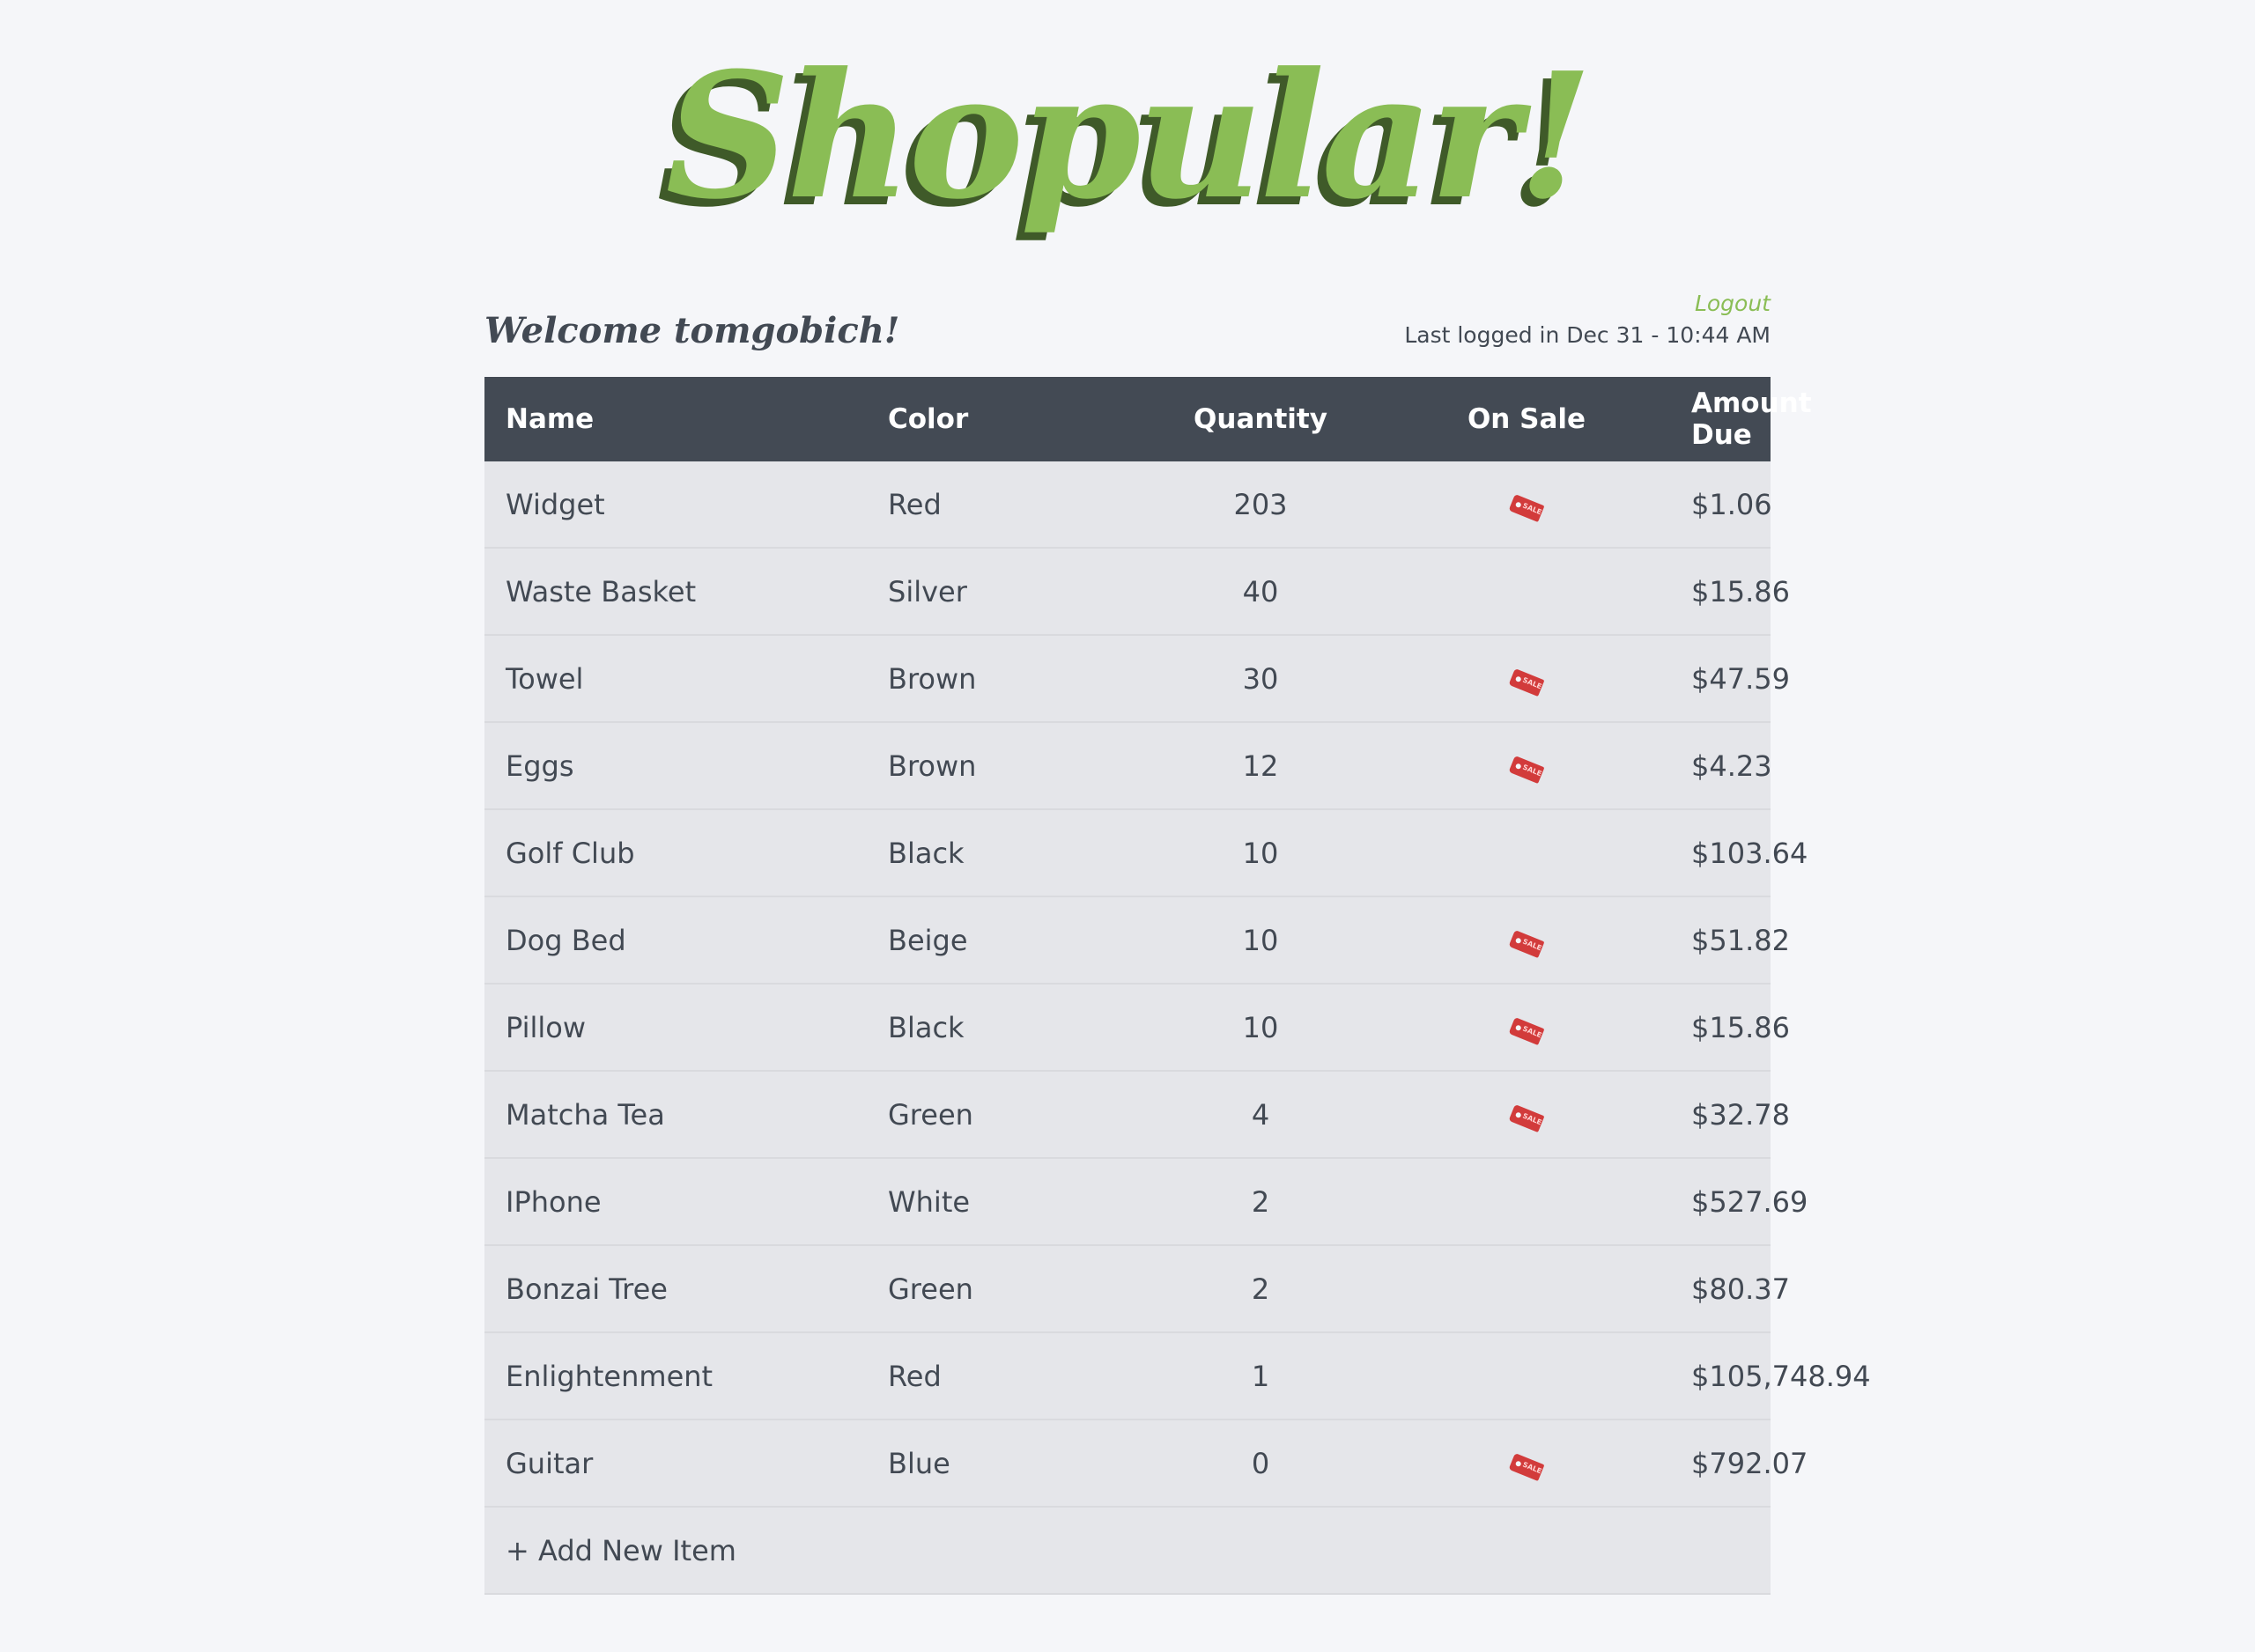 The height and width of the screenshot is (1652, 2255). Describe the element at coordinates (1770, 1376) in the screenshot. I see `item-amount-cell: $105,748.94` at that location.